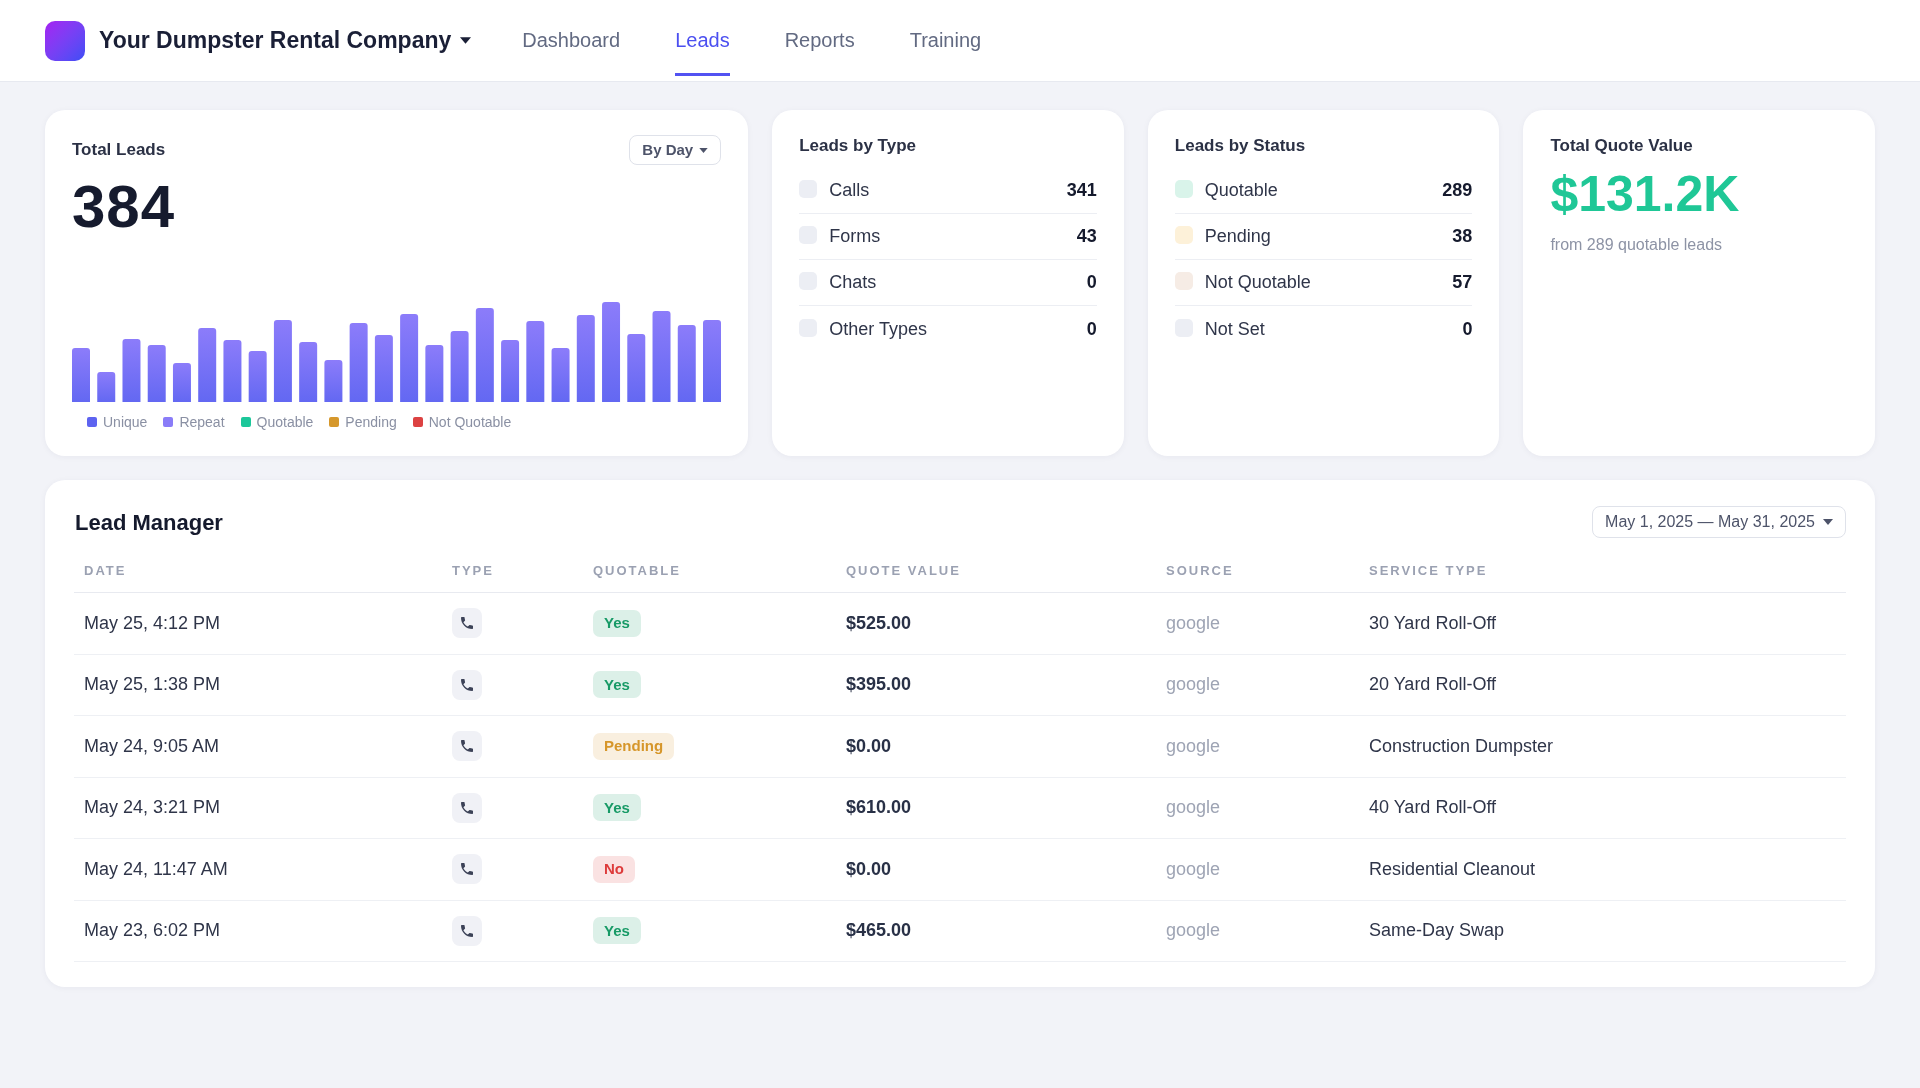  I want to click on lead-count: 384, so click(124, 207).